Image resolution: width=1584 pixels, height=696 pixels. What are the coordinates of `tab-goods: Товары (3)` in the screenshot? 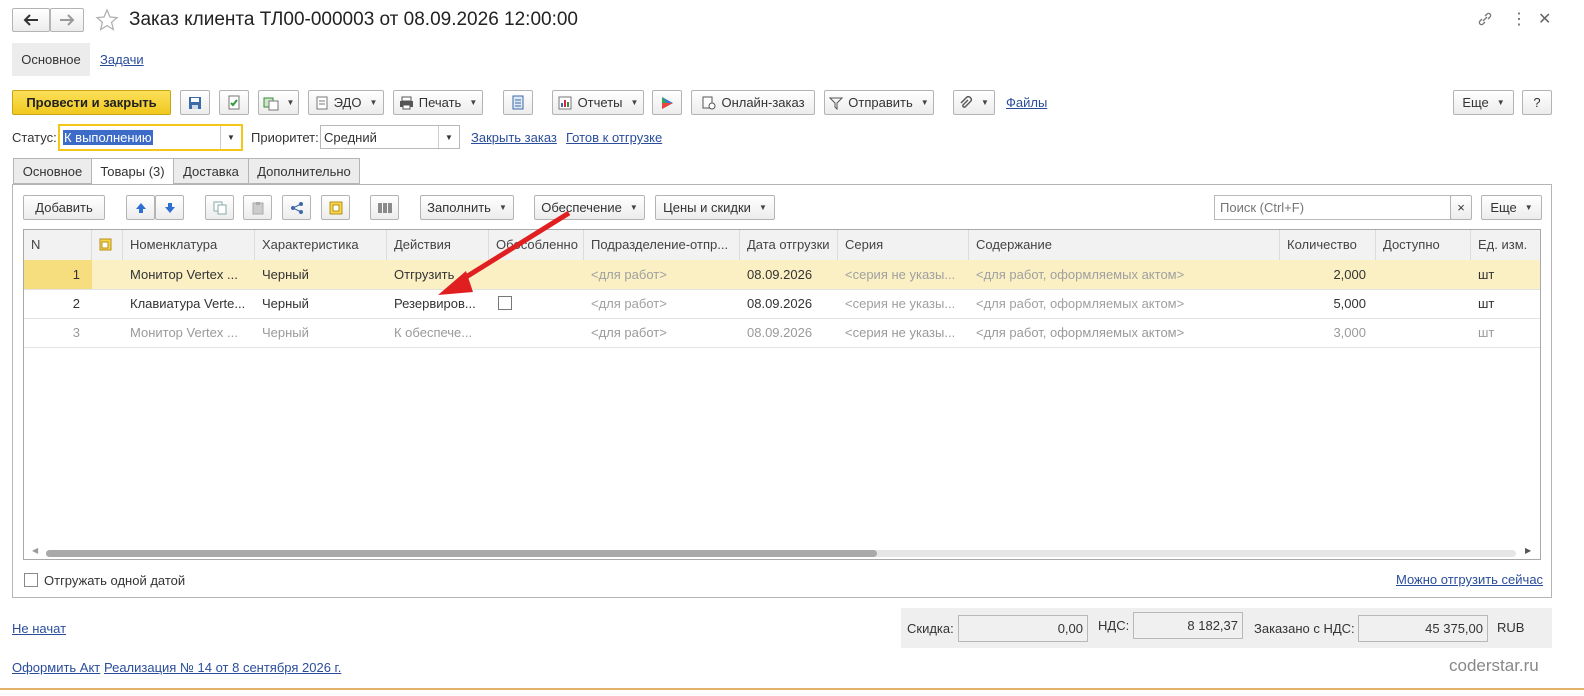 It's located at (132, 171).